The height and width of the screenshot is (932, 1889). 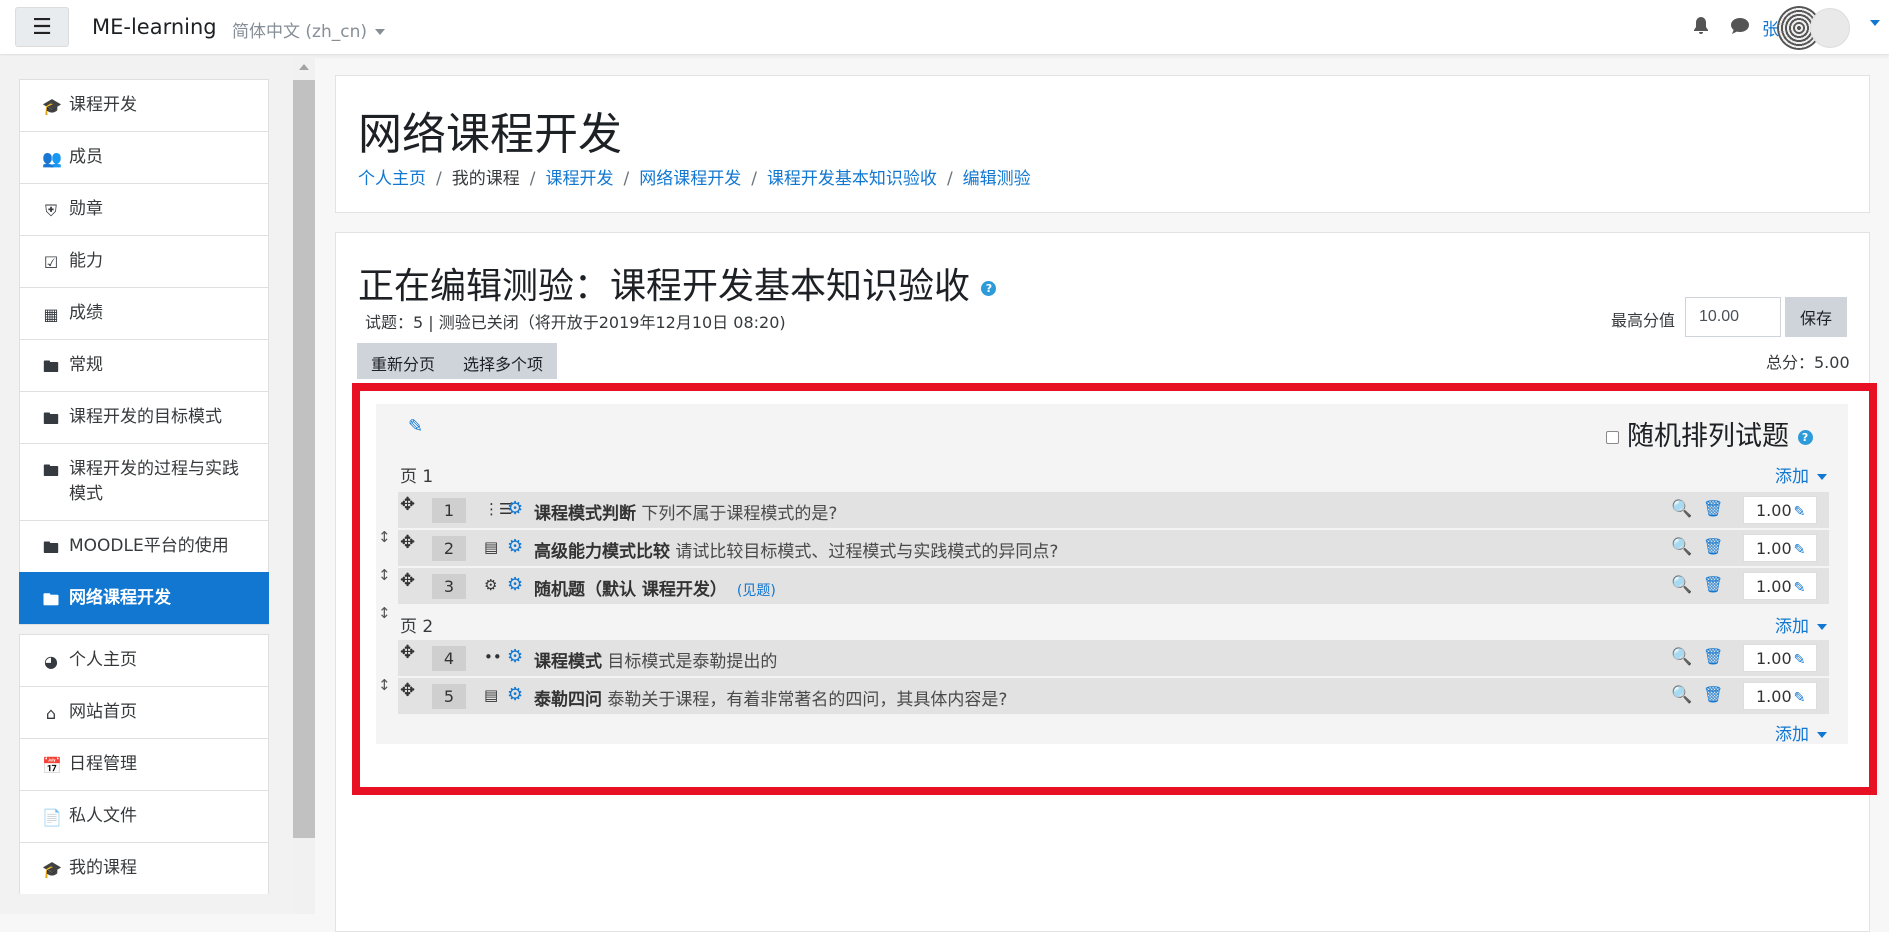 What do you see at coordinates (144, 261) in the screenshot?
I see `sidebar-item-competencies: ☑ 能力` at bounding box center [144, 261].